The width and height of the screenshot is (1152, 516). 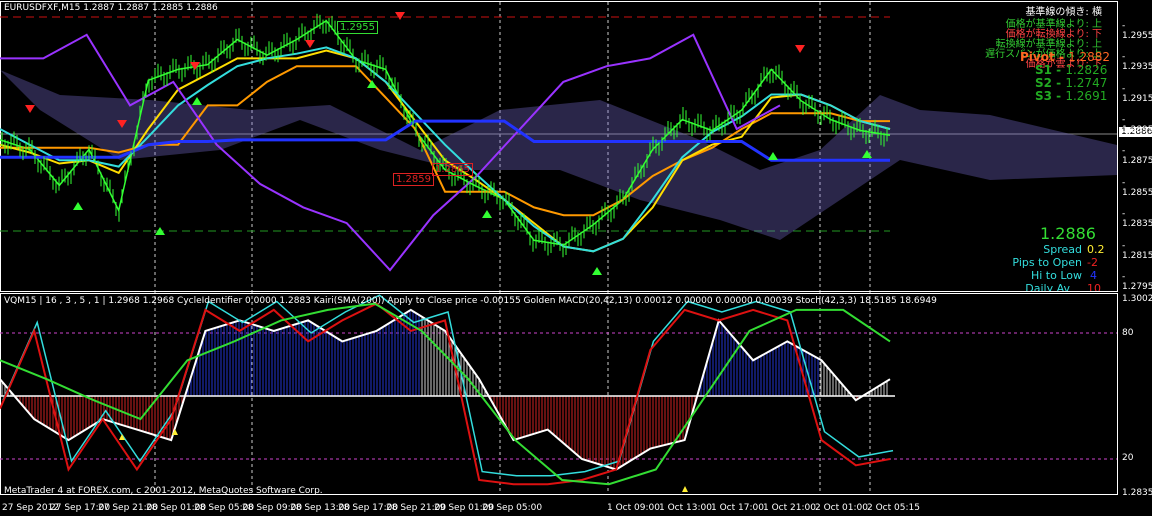 I want to click on time-tick: 29 Sep 05:00, so click(x=512, y=508).